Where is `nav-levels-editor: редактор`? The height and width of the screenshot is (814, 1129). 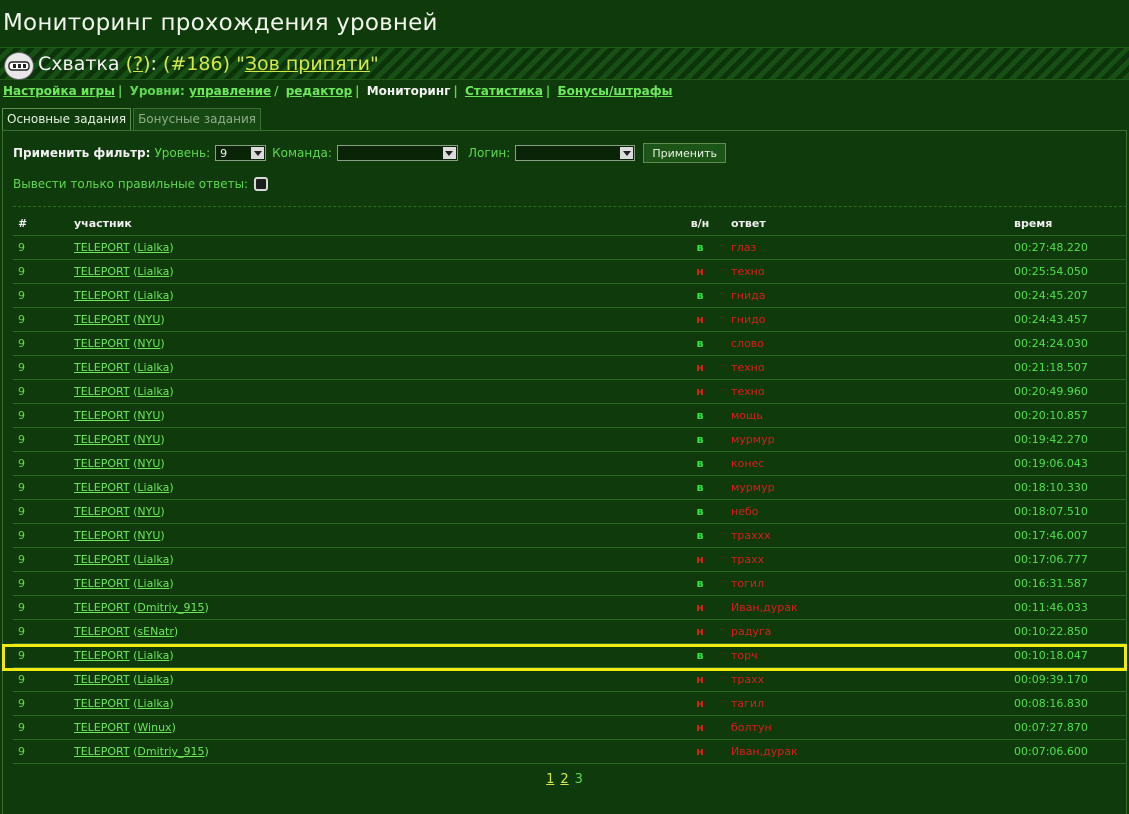
nav-levels-editor: редактор is located at coordinates (319, 91).